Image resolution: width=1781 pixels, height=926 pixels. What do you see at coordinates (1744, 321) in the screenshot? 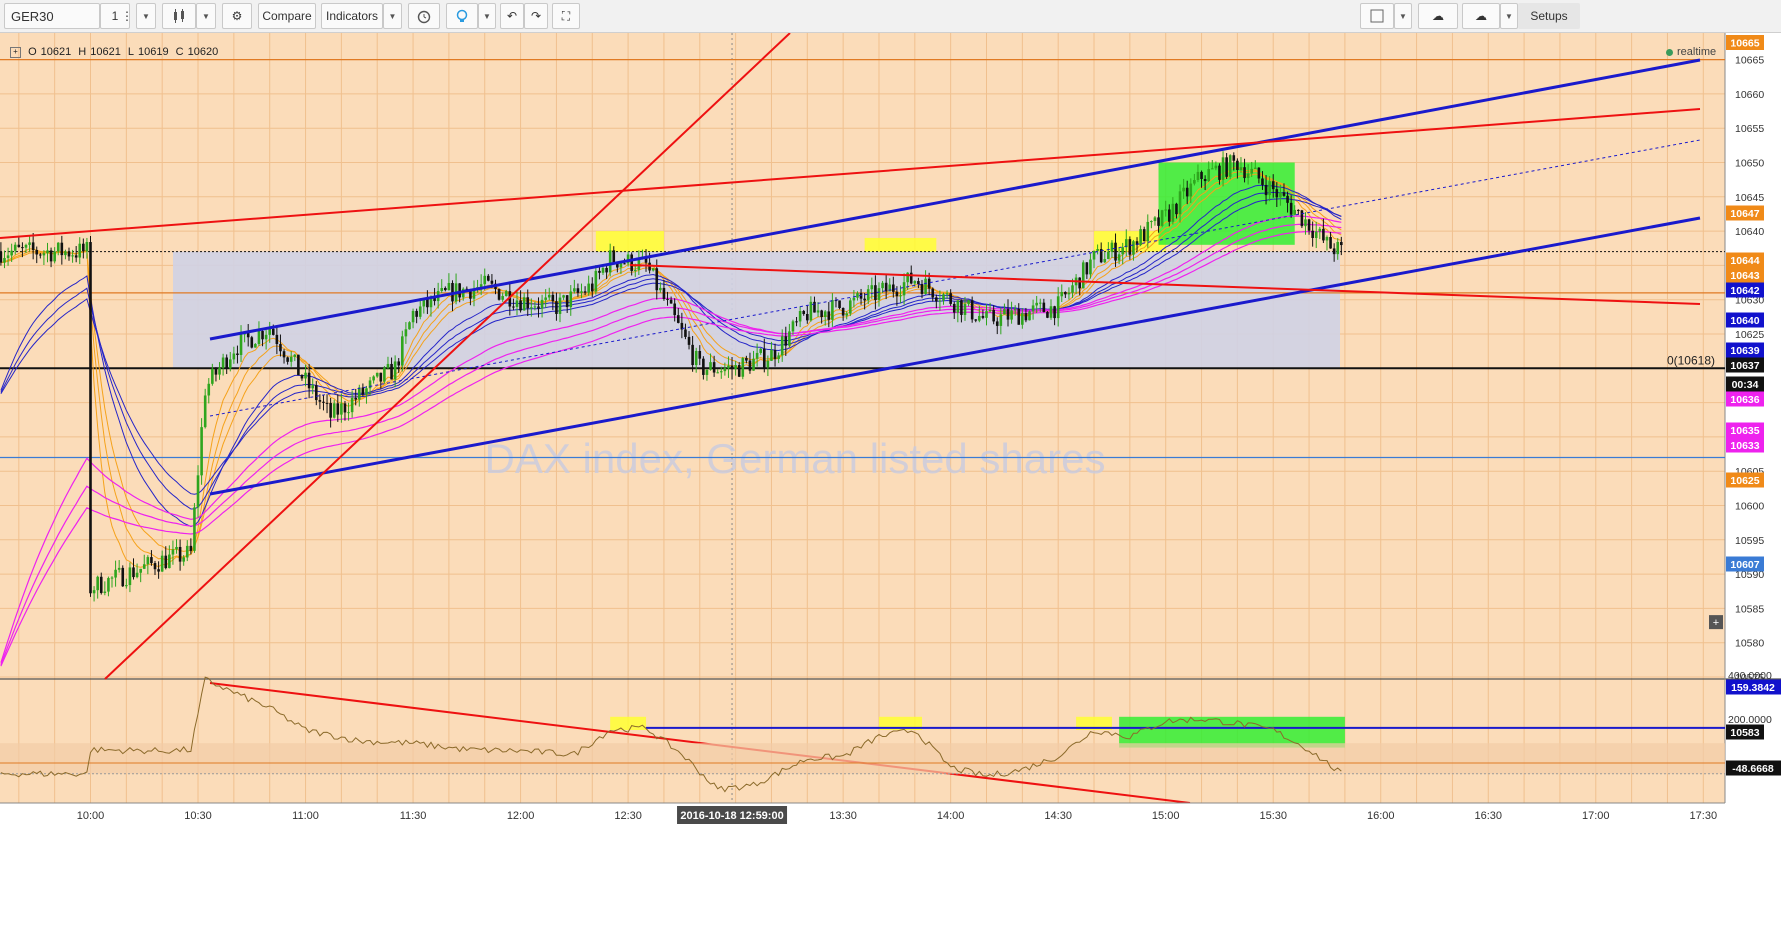
I see `price-tag-label: 10640` at bounding box center [1744, 321].